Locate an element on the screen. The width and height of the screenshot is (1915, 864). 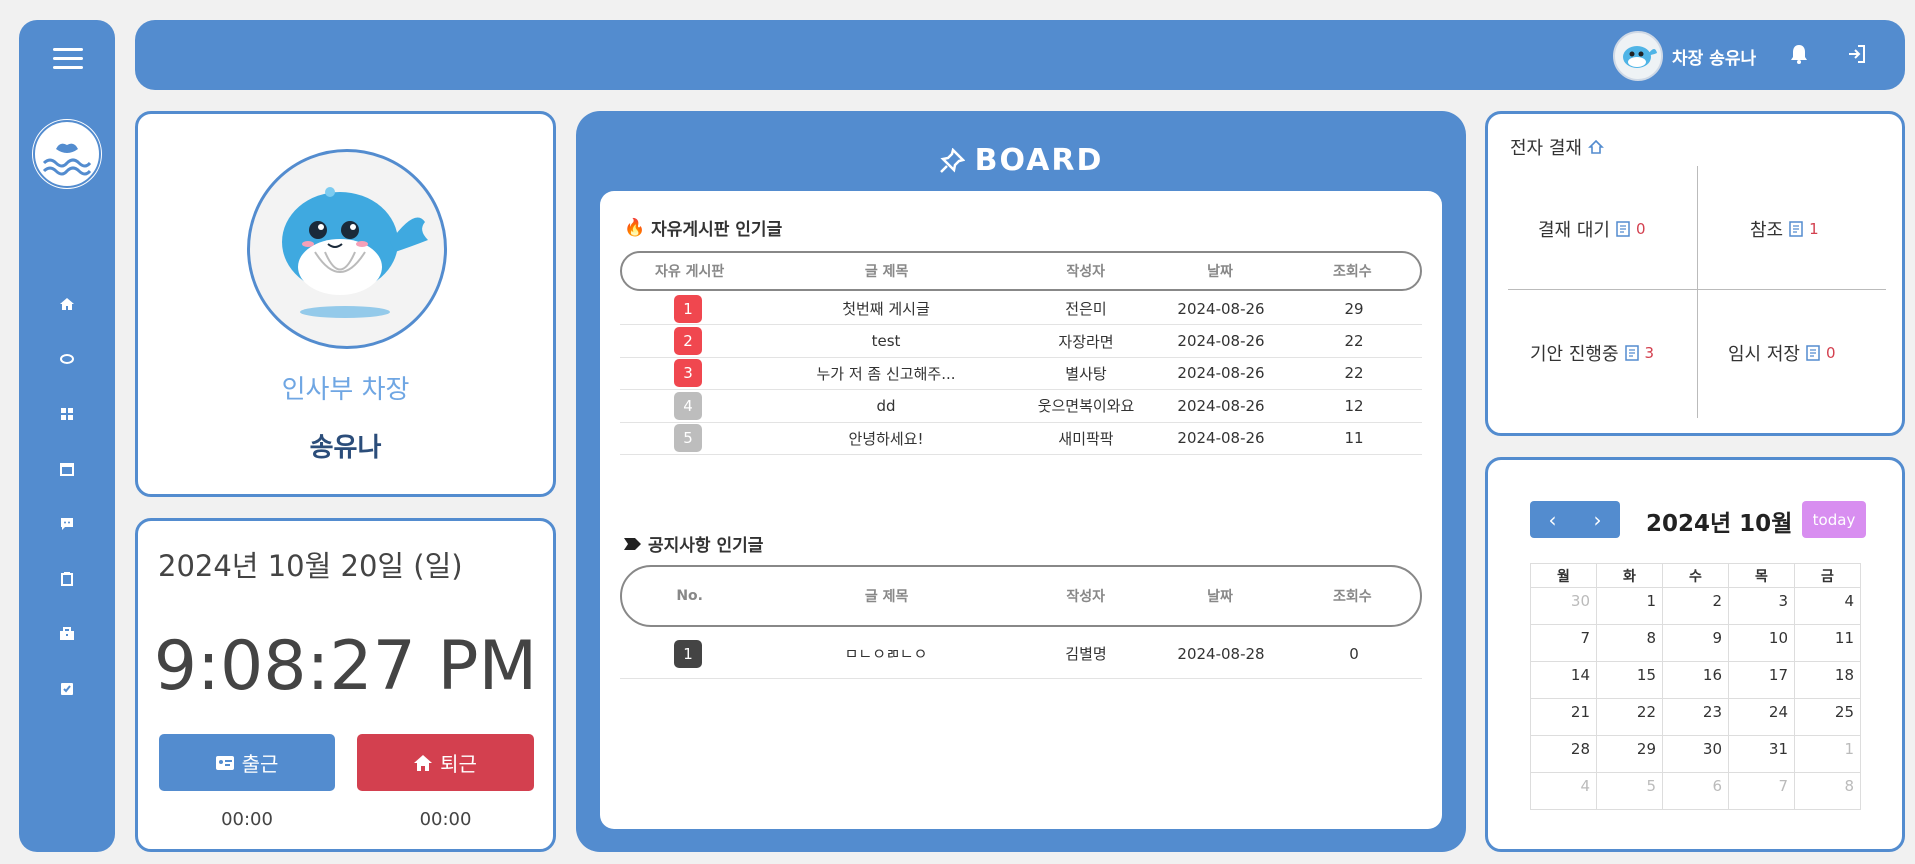
user-label: 차장 송유나 is located at coordinates (1714, 59).